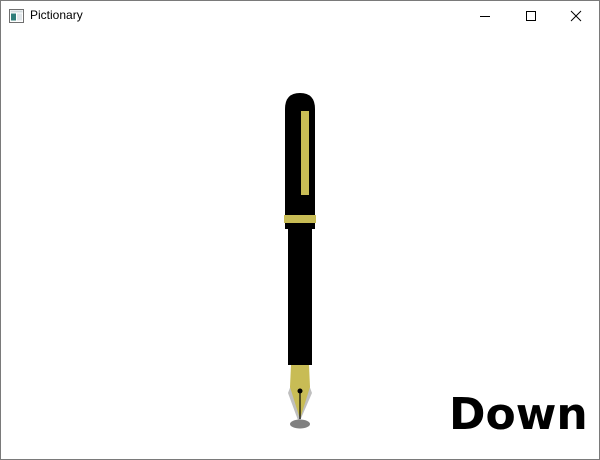 This screenshot has height=460, width=600. Describe the element at coordinates (300, 219) in the screenshot. I see `pen-cap-band` at that location.